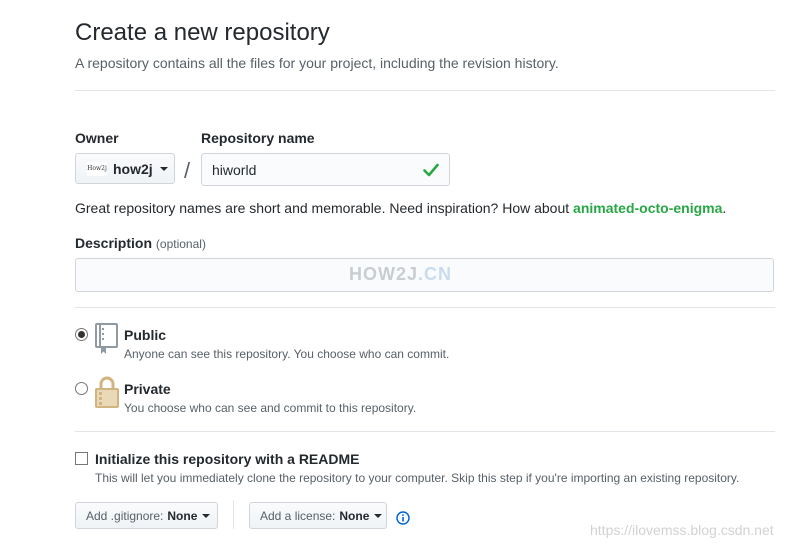 The height and width of the screenshot is (549, 806). What do you see at coordinates (325, 169) in the screenshot?
I see `repo-name-input: hiworld` at bounding box center [325, 169].